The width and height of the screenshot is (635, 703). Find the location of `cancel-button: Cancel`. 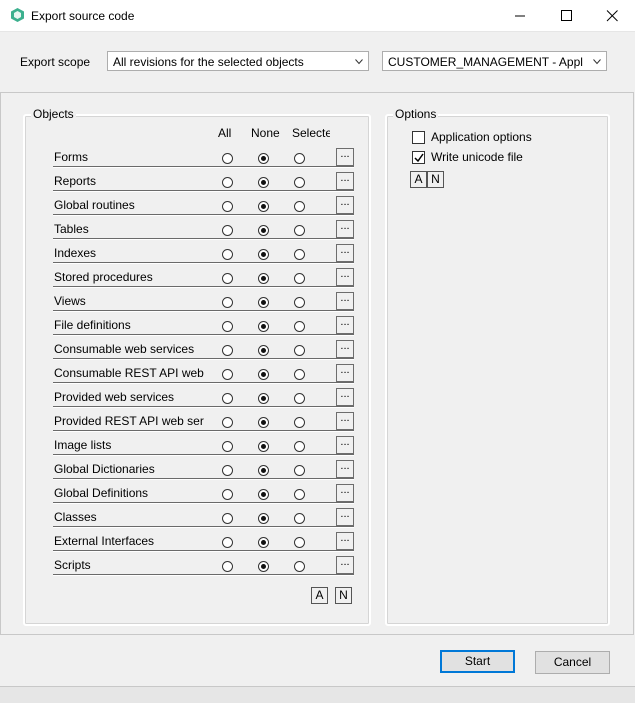

cancel-button: Cancel is located at coordinates (572, 662).